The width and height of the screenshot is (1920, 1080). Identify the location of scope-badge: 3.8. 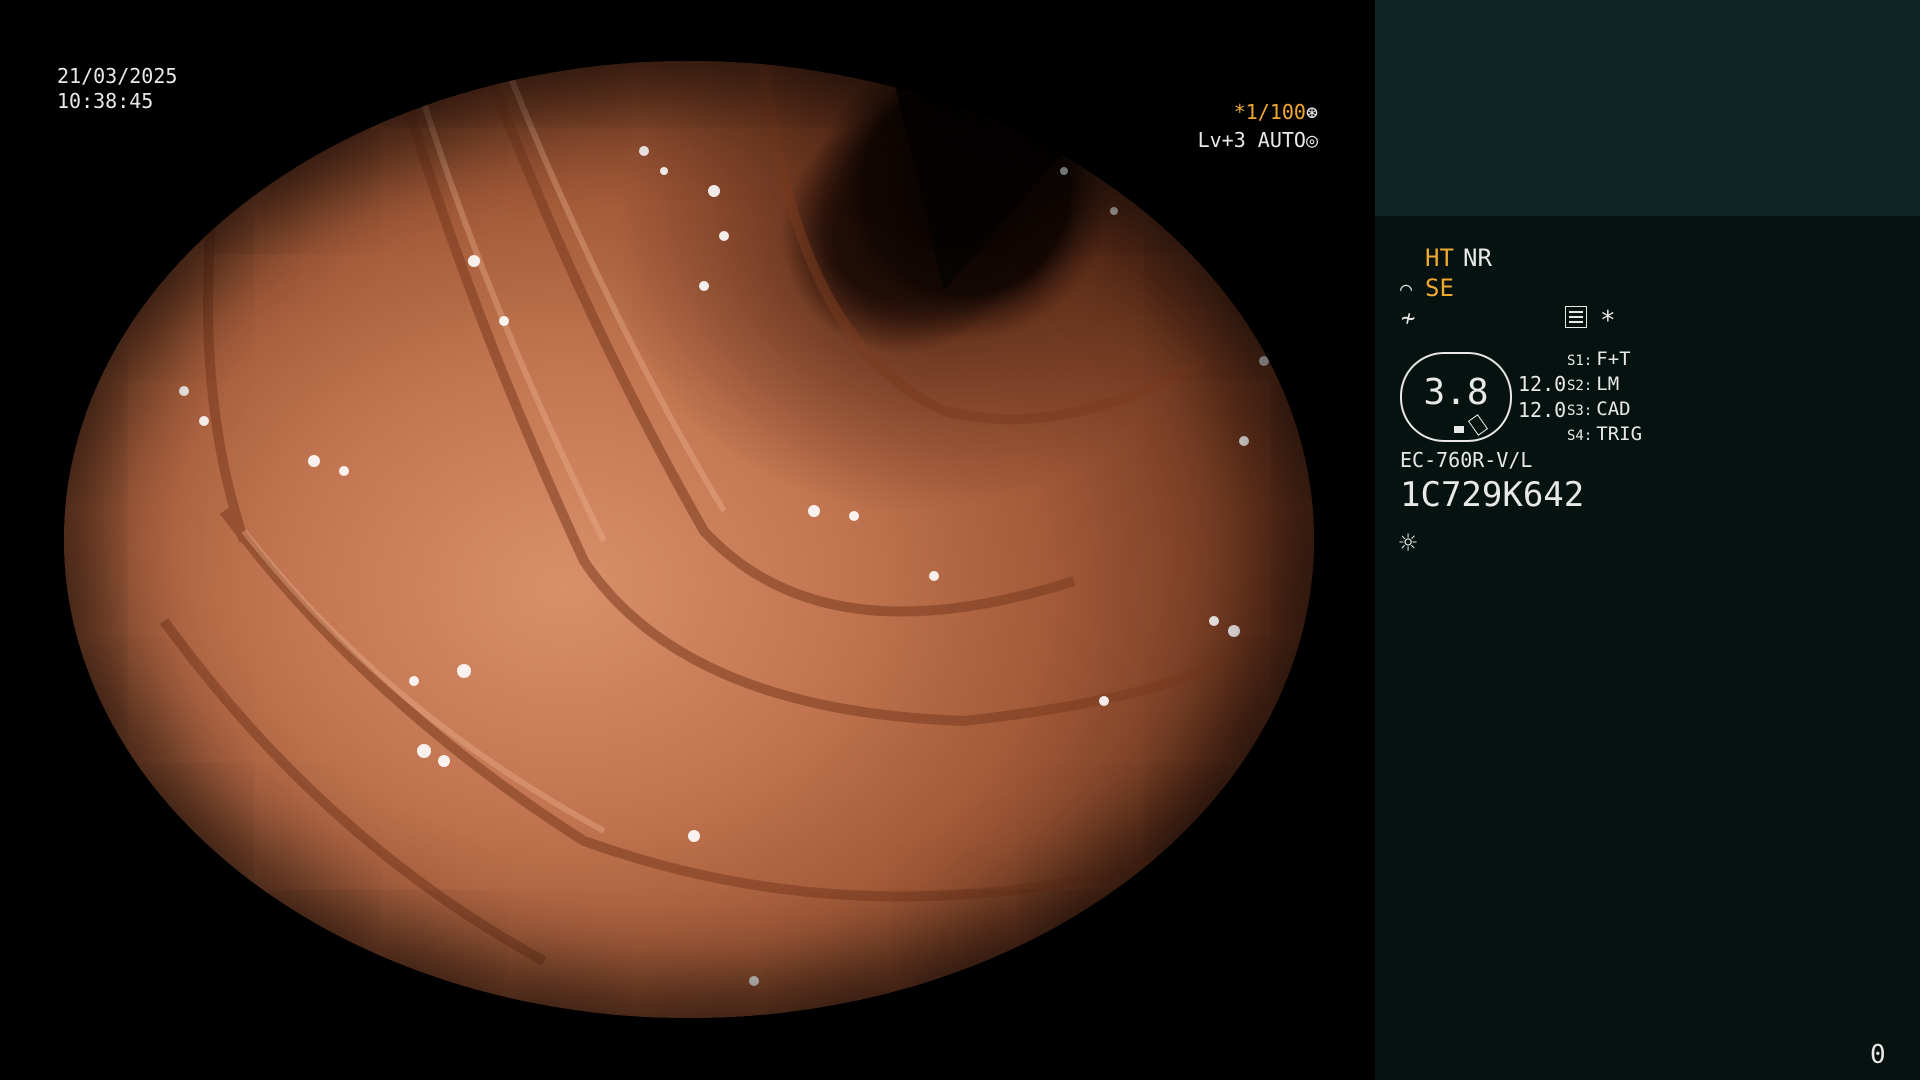
(1456, 397).